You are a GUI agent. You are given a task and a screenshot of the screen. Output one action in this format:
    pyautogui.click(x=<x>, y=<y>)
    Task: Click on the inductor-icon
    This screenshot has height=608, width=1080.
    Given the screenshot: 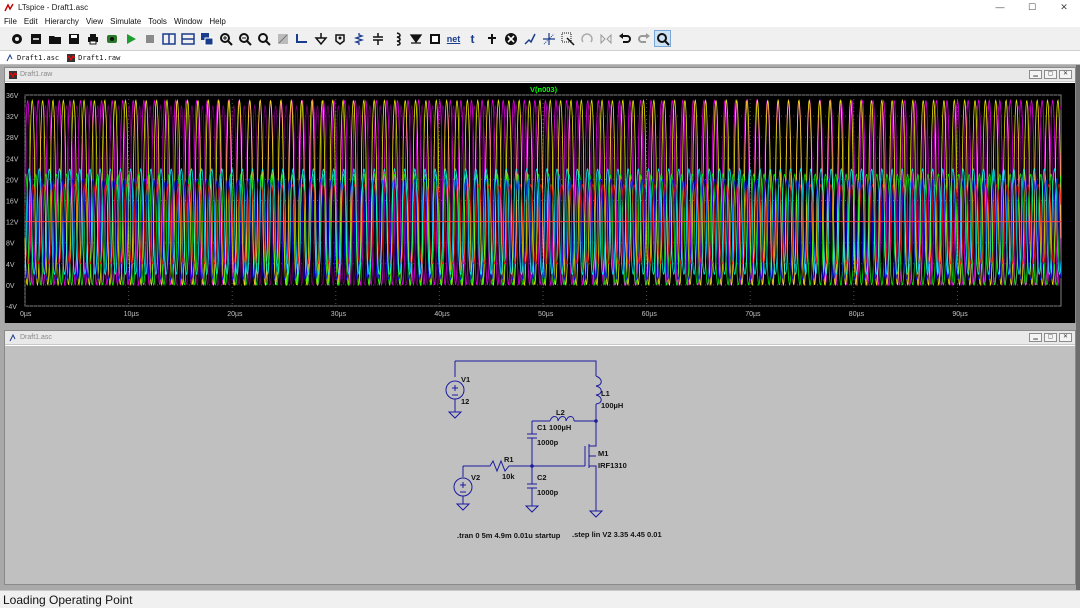 What is the action you would take?
    pyautogui.click(x=396, y=38)
    